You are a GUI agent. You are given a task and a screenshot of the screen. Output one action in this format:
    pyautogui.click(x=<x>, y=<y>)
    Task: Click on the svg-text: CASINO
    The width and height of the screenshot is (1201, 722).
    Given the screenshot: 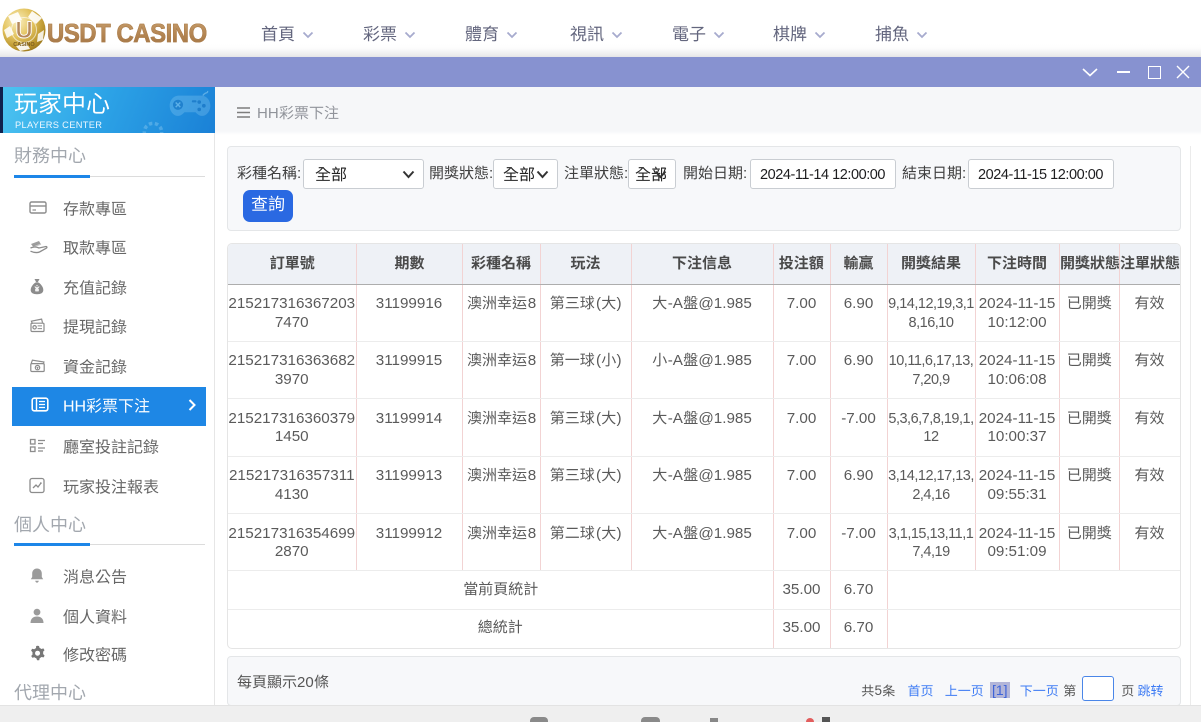 What is the action you would take?
    pyautogui.click(x=24, y=45)
    